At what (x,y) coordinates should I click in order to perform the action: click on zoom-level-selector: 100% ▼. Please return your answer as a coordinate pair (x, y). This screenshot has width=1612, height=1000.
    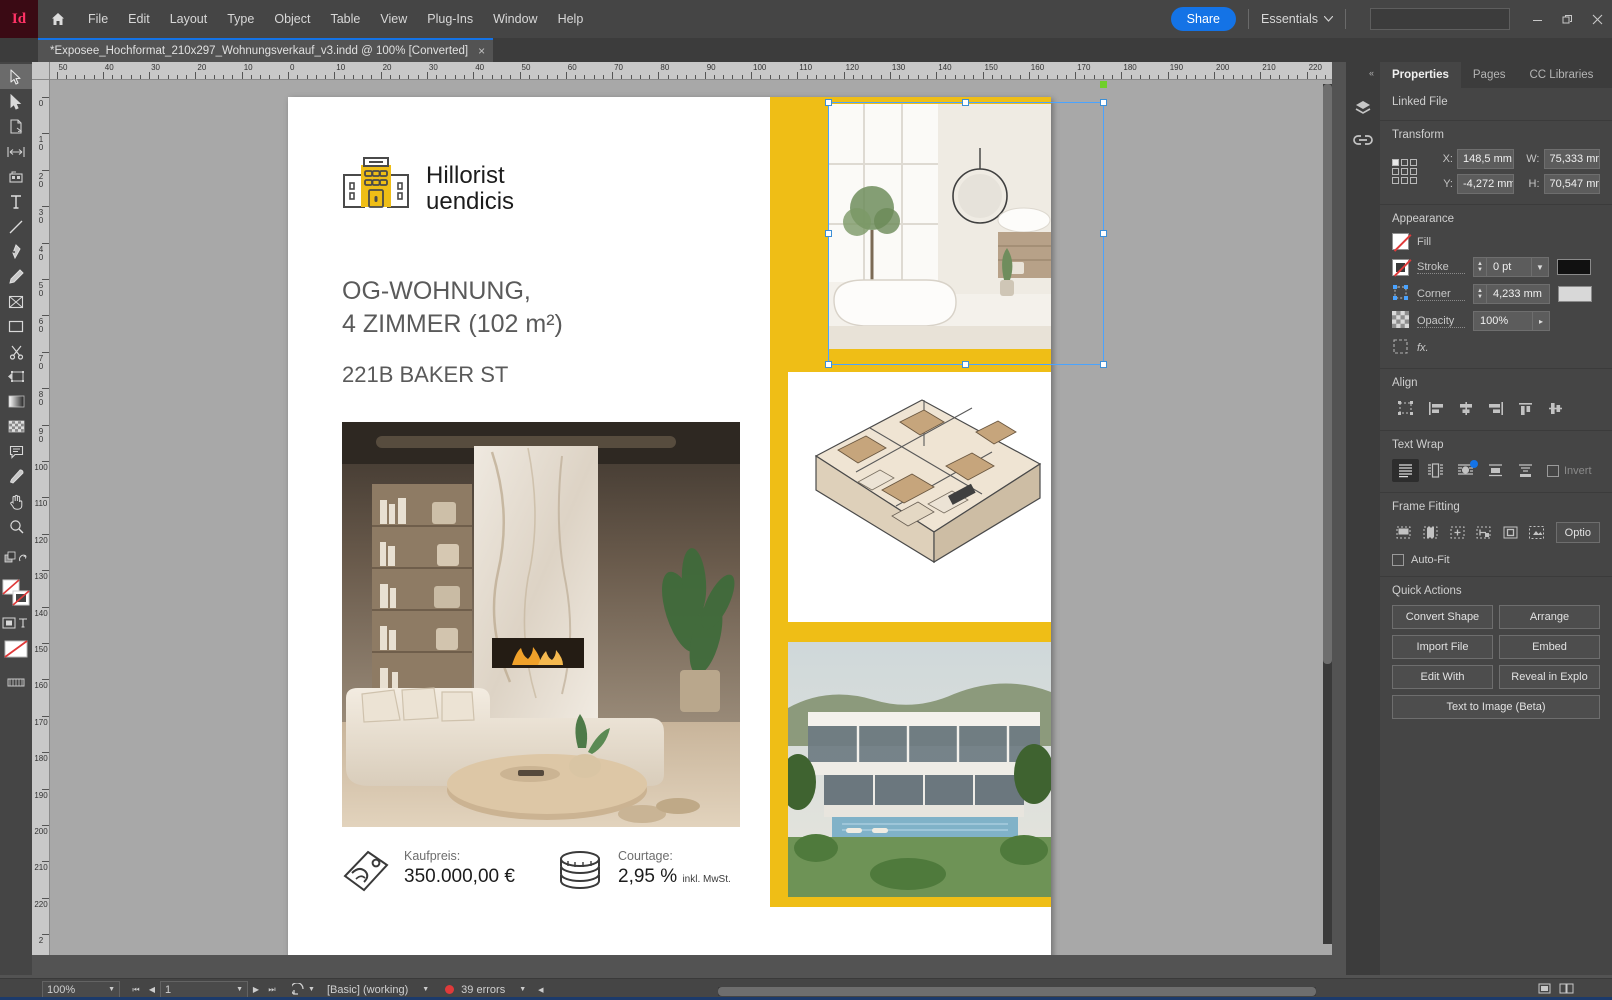
    Looking at the image, I should click on (81, 989).